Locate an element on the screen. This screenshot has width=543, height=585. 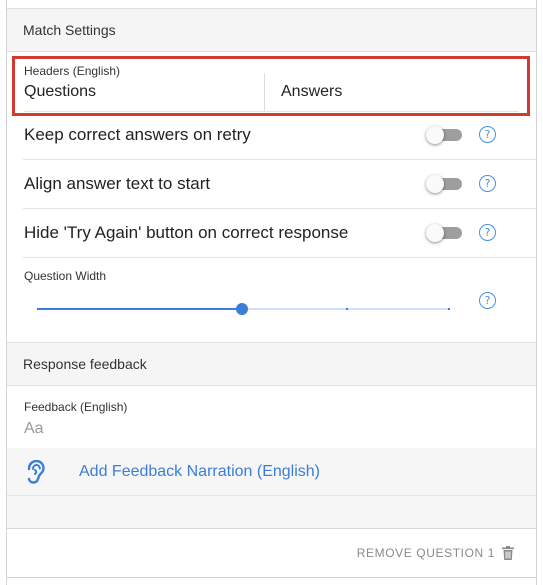
feedback-narration-row: Add Feedback Narration (English) is located at coordinates (271, 472).